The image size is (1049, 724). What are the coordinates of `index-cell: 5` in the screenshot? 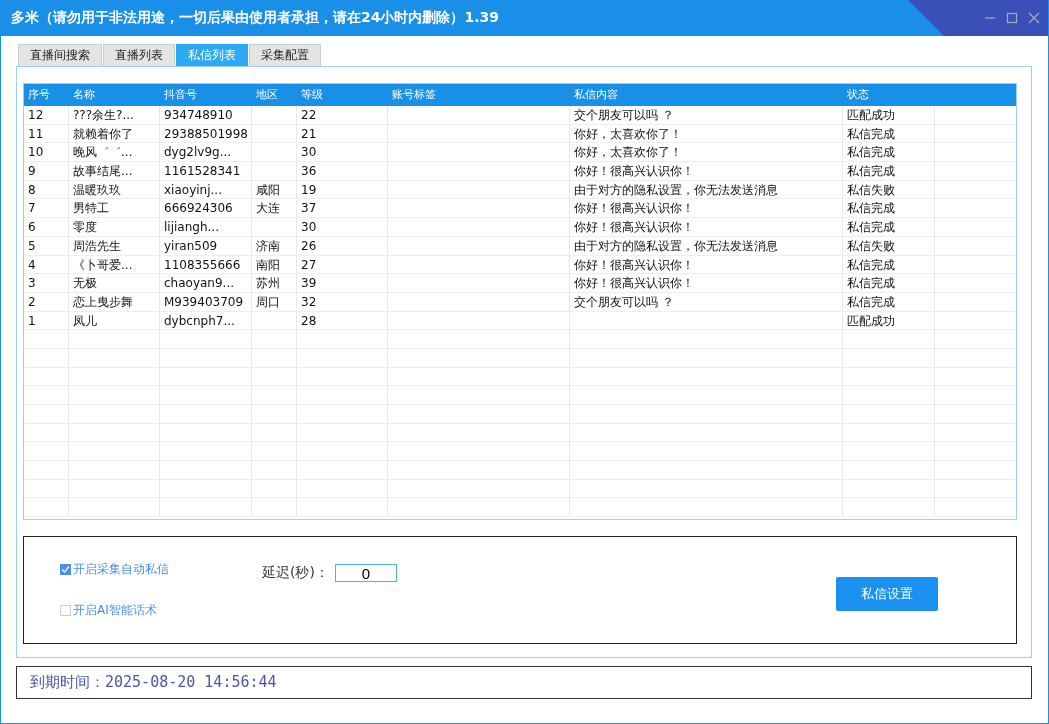 It's located at (46, 245).